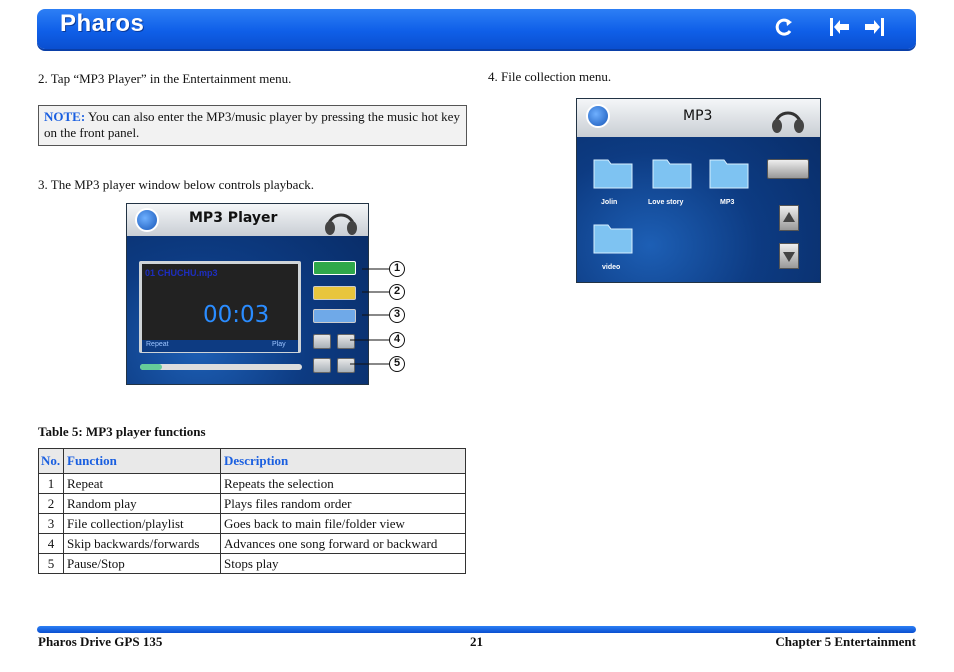 This screenshot has width=954, height=672. I want to click on col-header-no: No., so click(51, 461).